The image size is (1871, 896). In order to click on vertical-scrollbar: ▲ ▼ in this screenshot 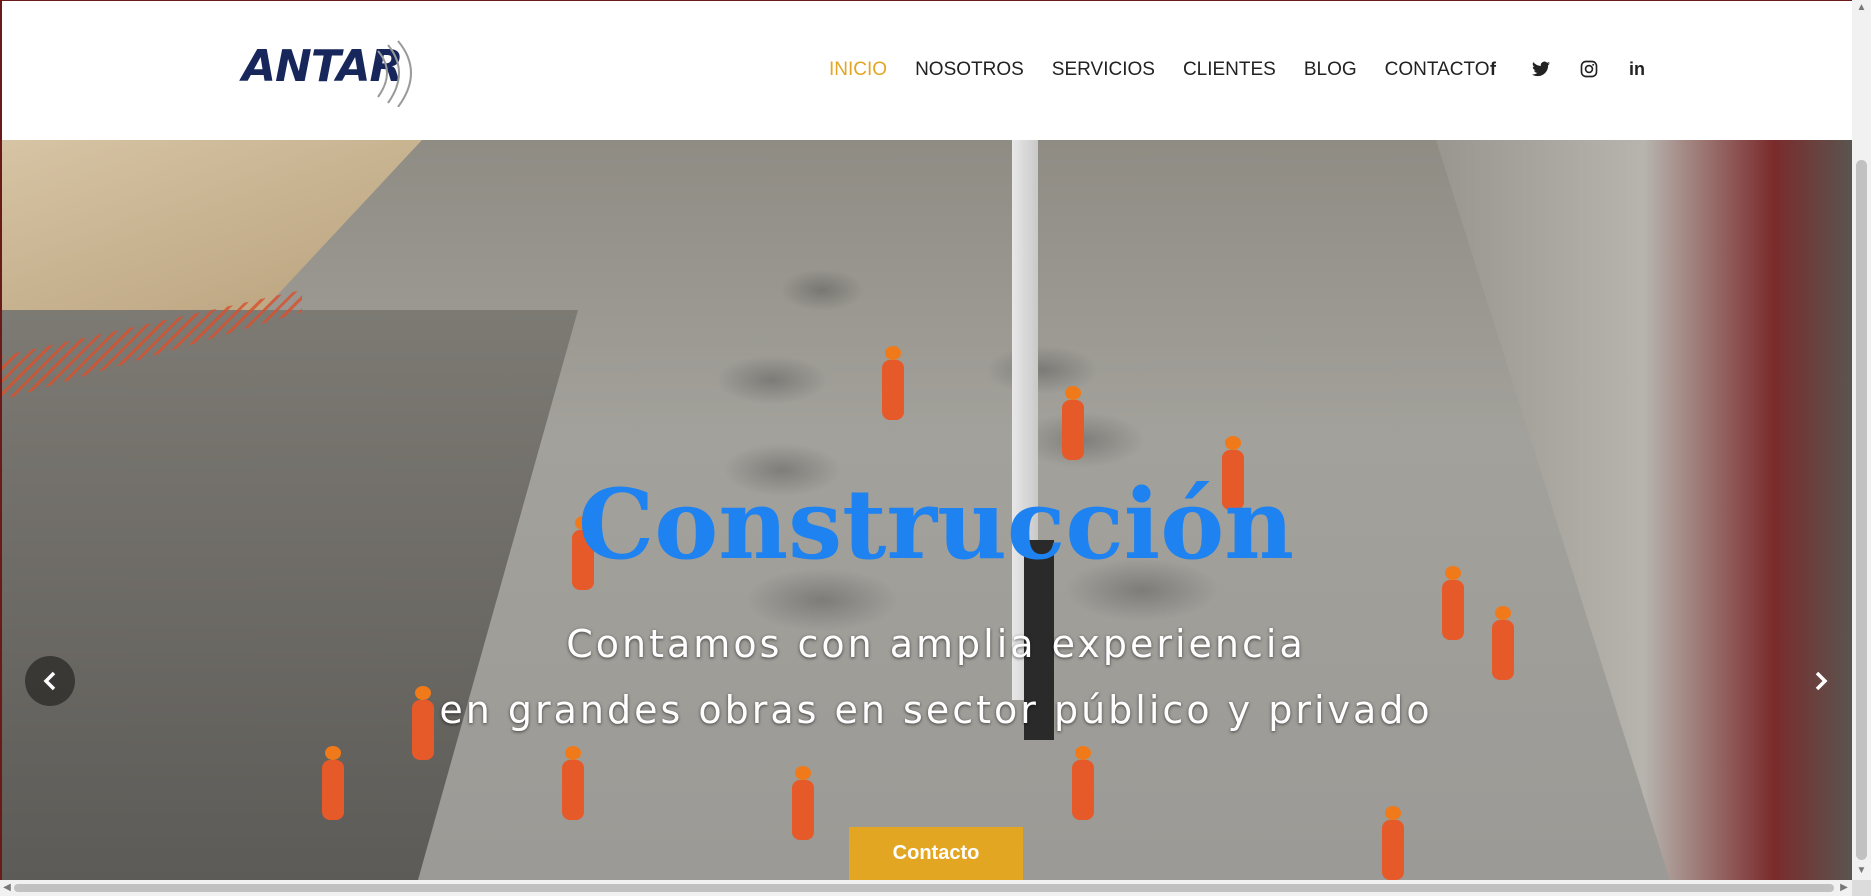, I will do `click(1861, 440)`.